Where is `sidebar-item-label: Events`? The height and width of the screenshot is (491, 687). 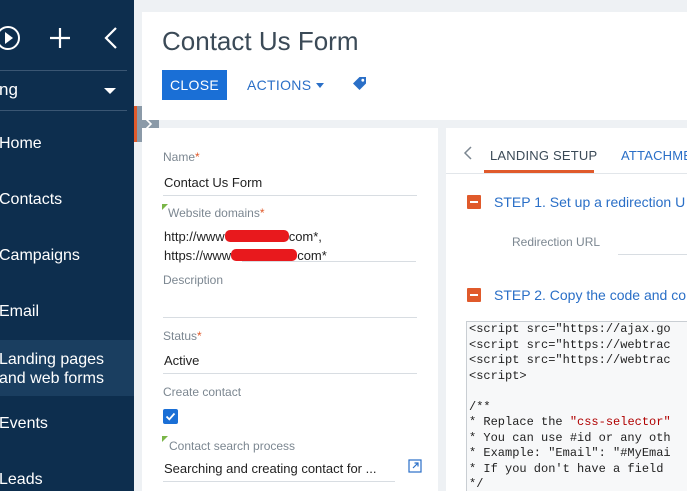
sidebar-item-label: Events is located at coordinates (24, 423).